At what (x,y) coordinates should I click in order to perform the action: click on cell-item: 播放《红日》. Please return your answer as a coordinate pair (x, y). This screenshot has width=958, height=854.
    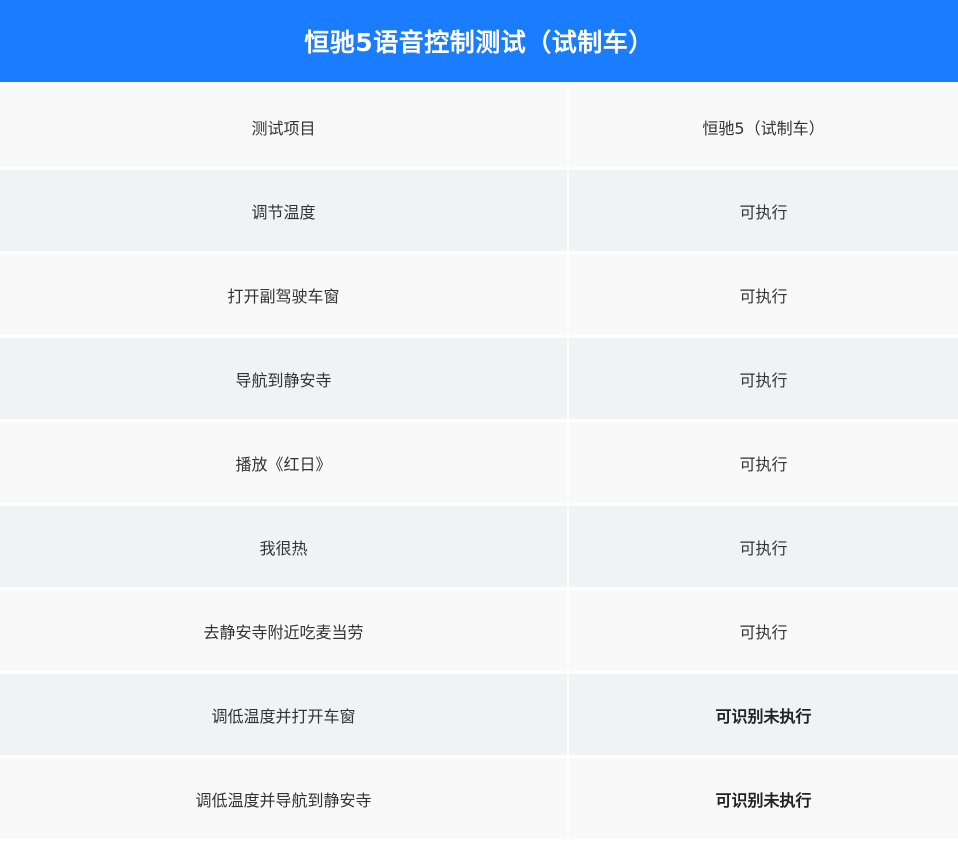
    Looking at the image, I should click on (283, 462).